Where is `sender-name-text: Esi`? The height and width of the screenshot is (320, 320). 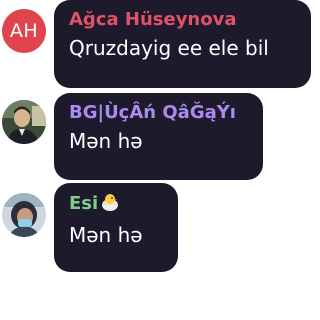
sender-name-text: Esi is located at coordinates (84, 203).